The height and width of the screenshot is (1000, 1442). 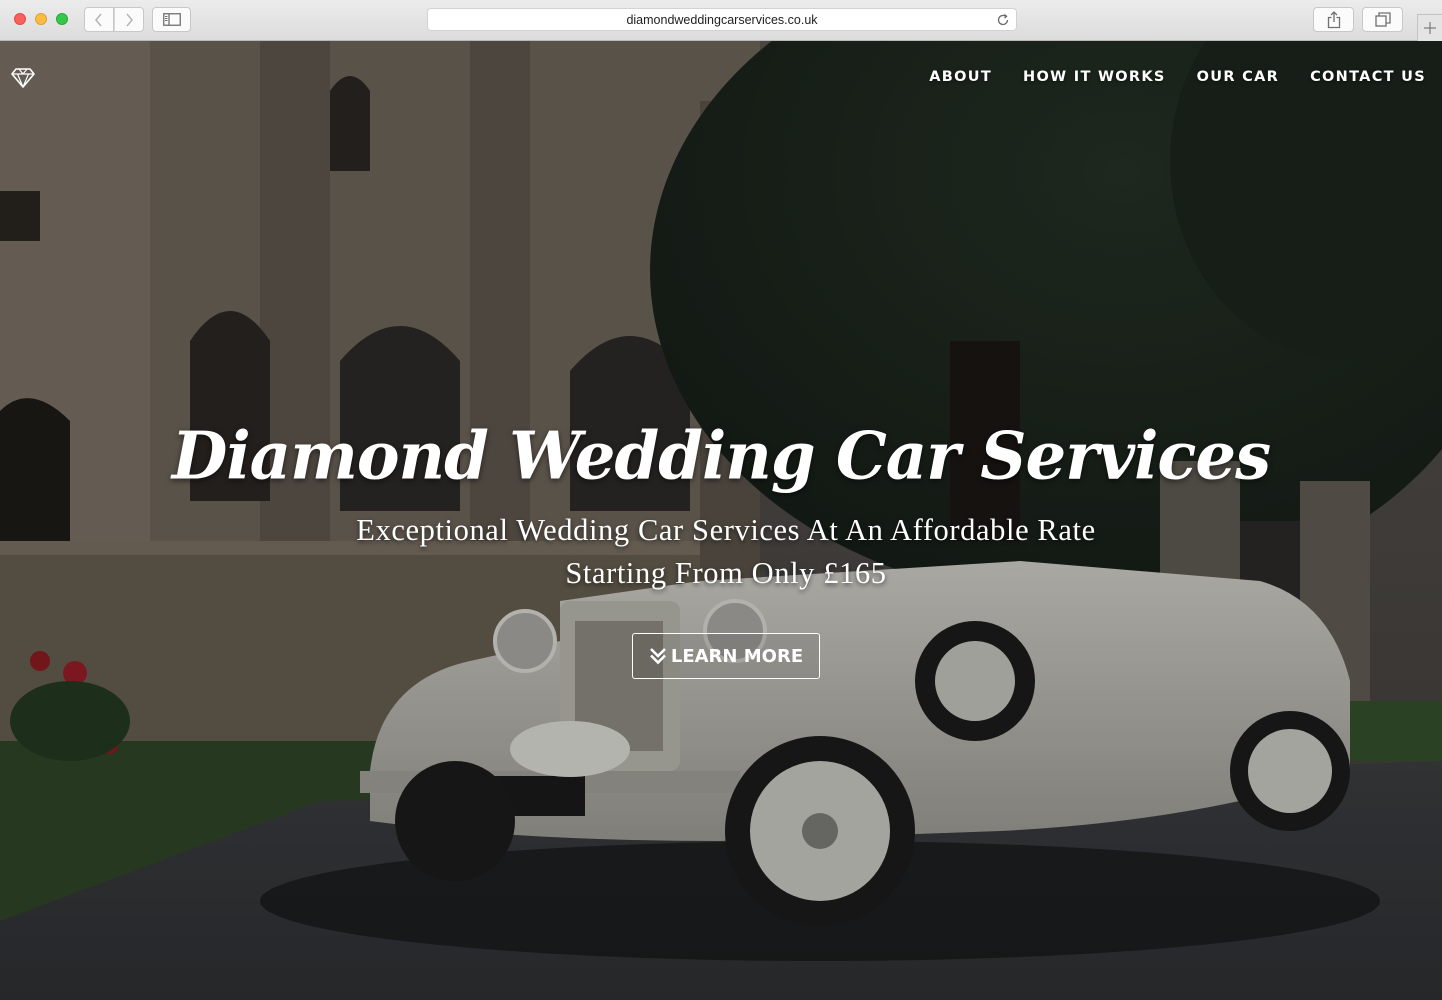 I want to click on minimize-window-button, so click(x=41, y=19).